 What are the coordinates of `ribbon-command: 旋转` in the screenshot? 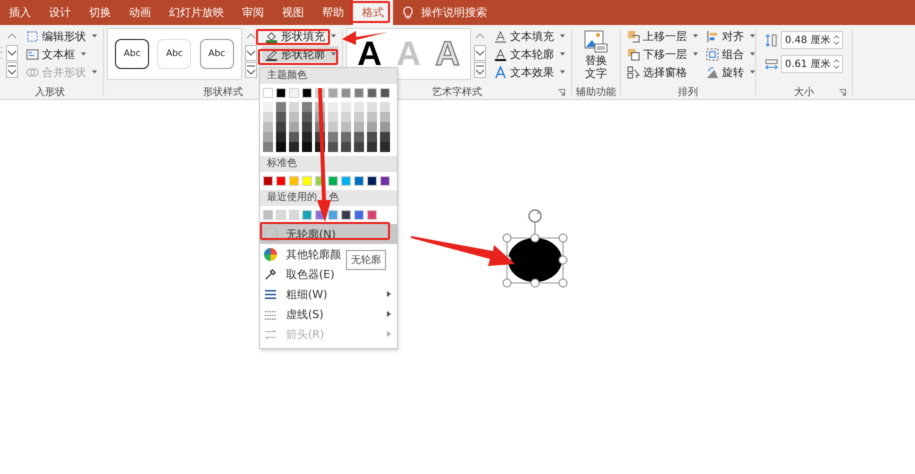 It's located at (730, 72).